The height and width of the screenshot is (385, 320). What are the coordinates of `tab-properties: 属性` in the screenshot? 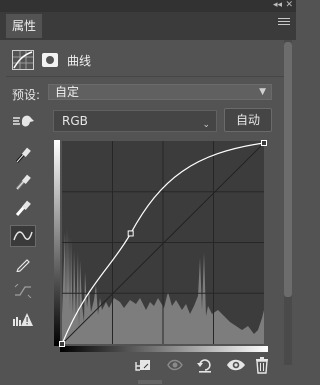 It's located at (24, 26).